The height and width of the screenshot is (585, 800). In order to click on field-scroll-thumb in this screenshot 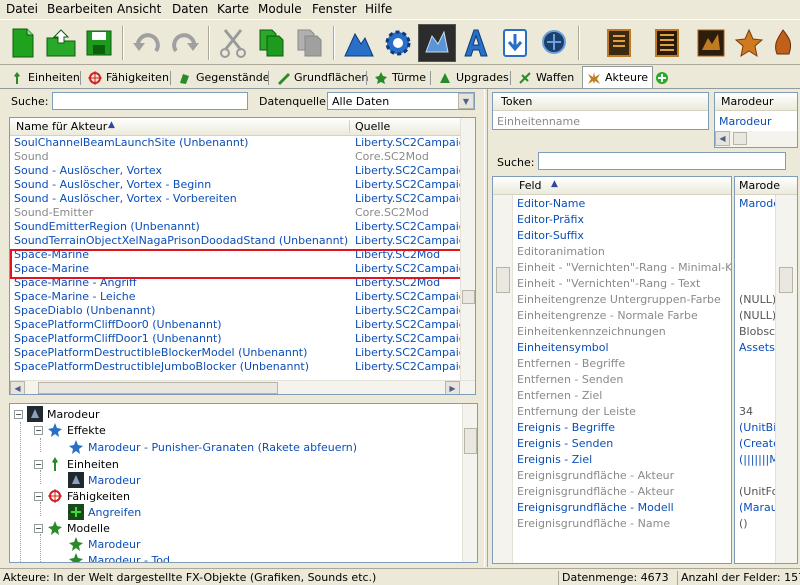, I will do `click(503, 280)`.